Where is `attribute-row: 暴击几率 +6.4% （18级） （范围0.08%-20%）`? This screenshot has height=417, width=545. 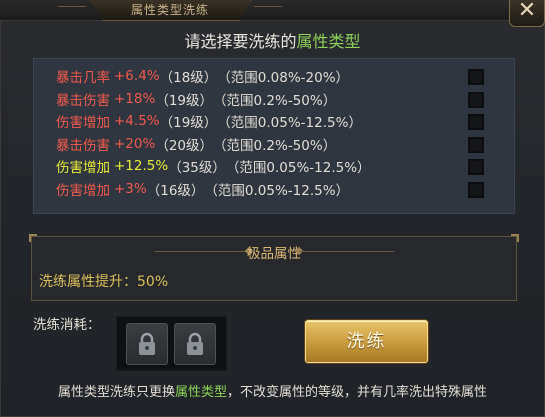 attribute-row: 暴击几率 +6.4% （18级） （范围0.08%-20%） is located at coordinates (202, 76).